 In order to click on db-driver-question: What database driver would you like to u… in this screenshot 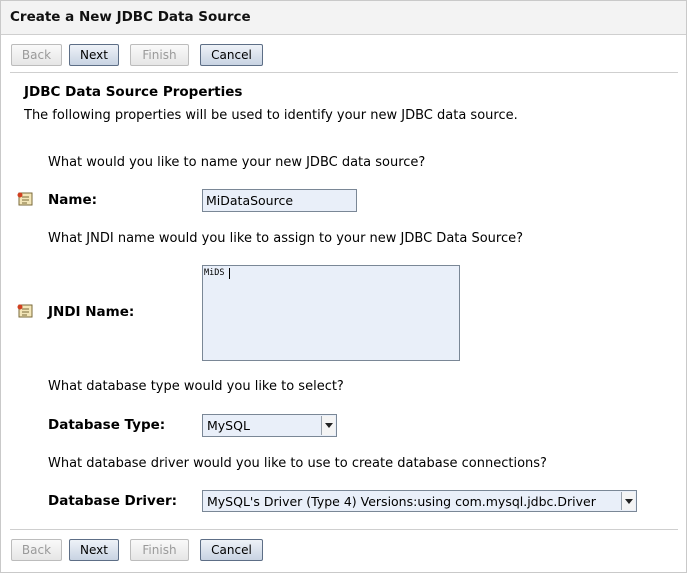, I will do `click(297, 463)`.